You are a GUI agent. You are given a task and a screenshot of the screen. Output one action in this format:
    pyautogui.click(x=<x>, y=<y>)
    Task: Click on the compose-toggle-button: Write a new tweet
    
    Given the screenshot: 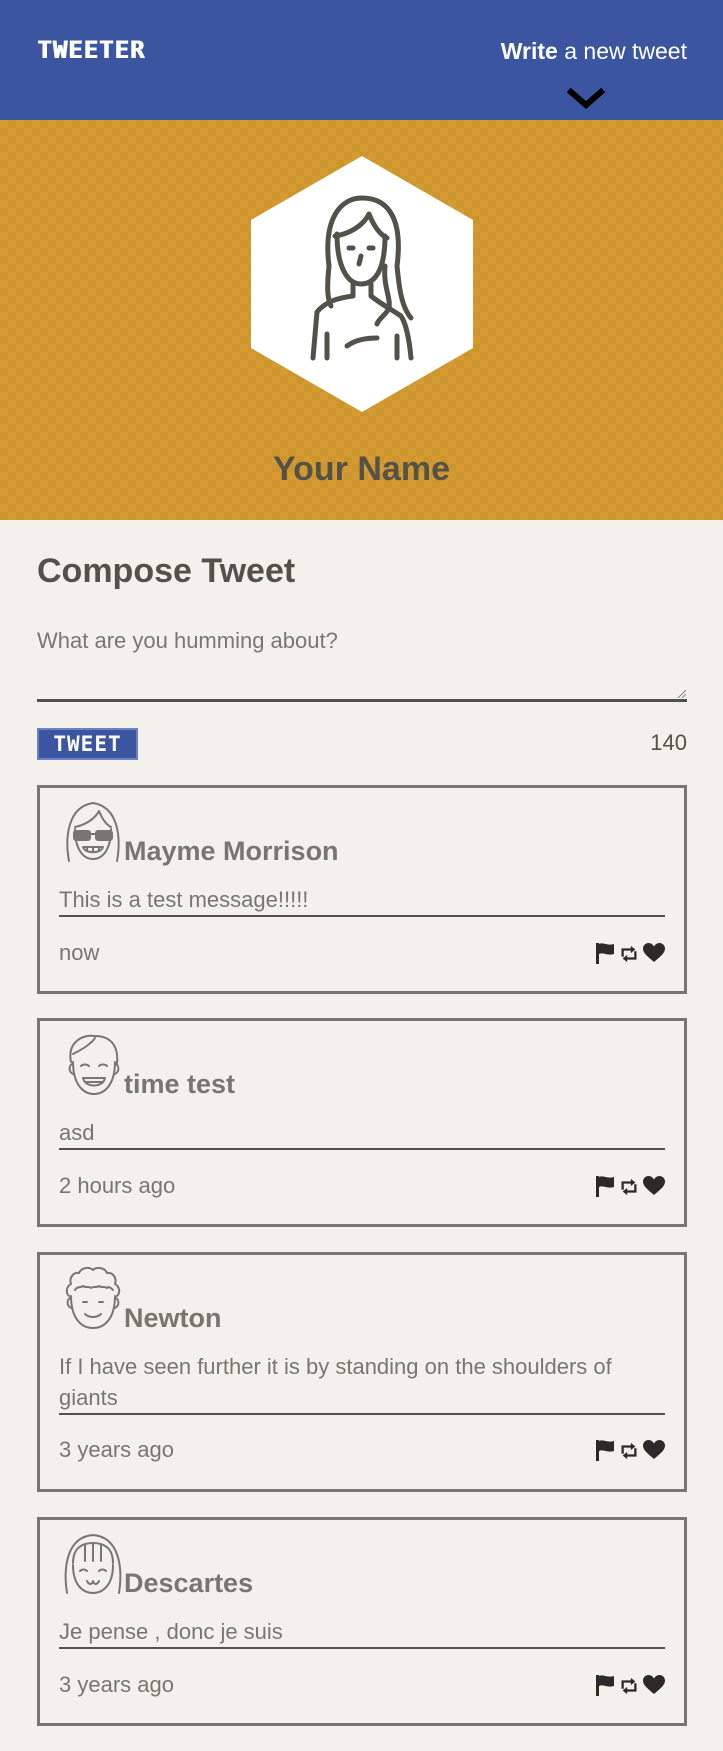 What is the action you would take?
    pyautogui.click(x=594, y=51)
    